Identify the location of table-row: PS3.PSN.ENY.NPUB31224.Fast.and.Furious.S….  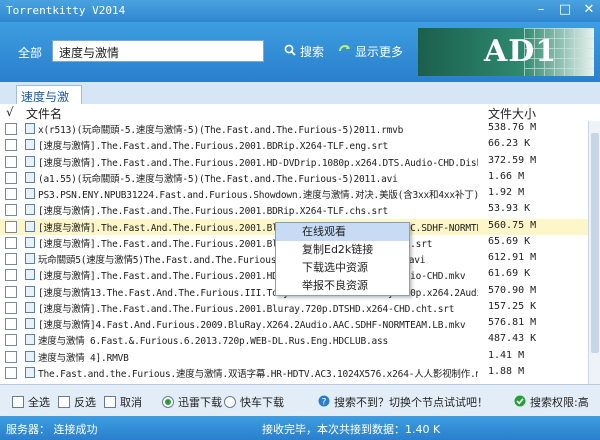
(294, 194).